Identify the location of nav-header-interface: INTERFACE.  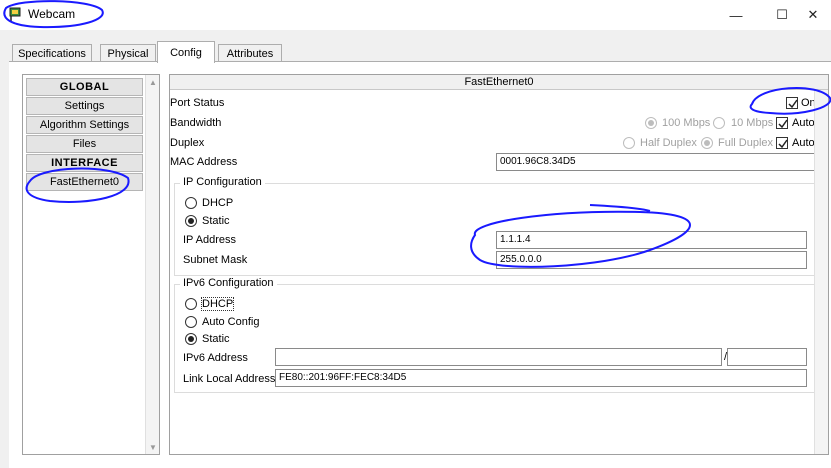
(84, 163).